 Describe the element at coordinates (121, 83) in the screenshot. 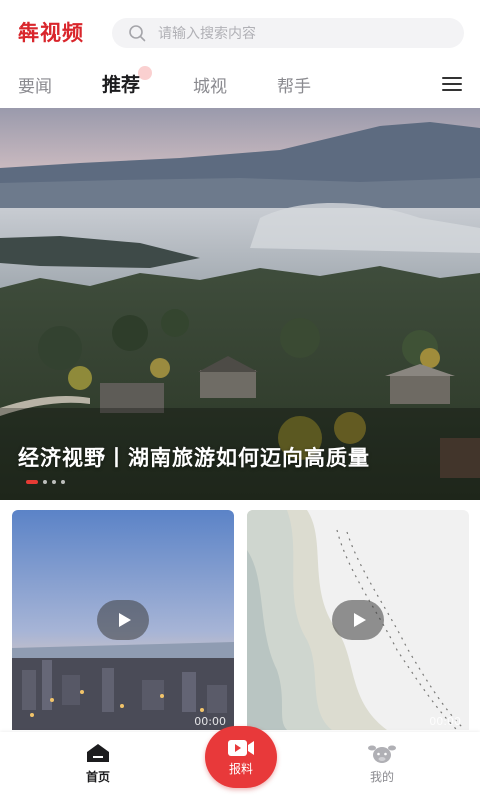

I see `tab-recommend: 推荐` at that location.